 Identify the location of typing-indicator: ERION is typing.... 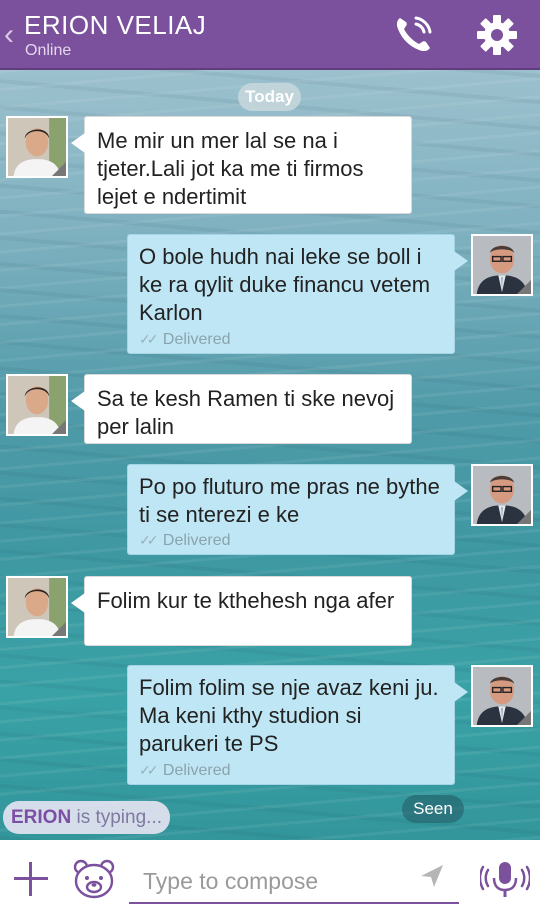
(87, 817).